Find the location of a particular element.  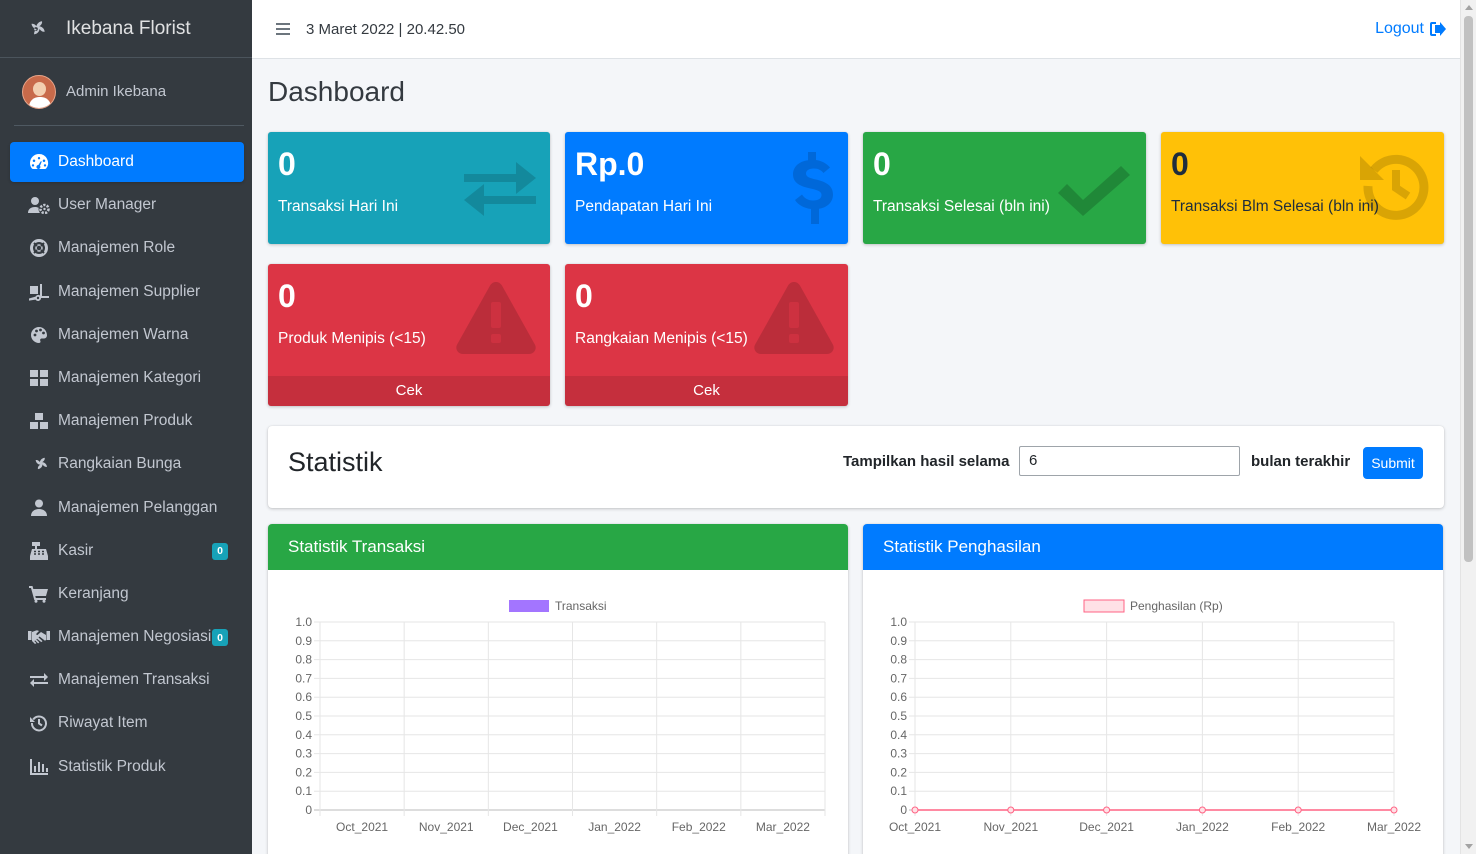

life-ring-icon is located at coordinates (39, 248).